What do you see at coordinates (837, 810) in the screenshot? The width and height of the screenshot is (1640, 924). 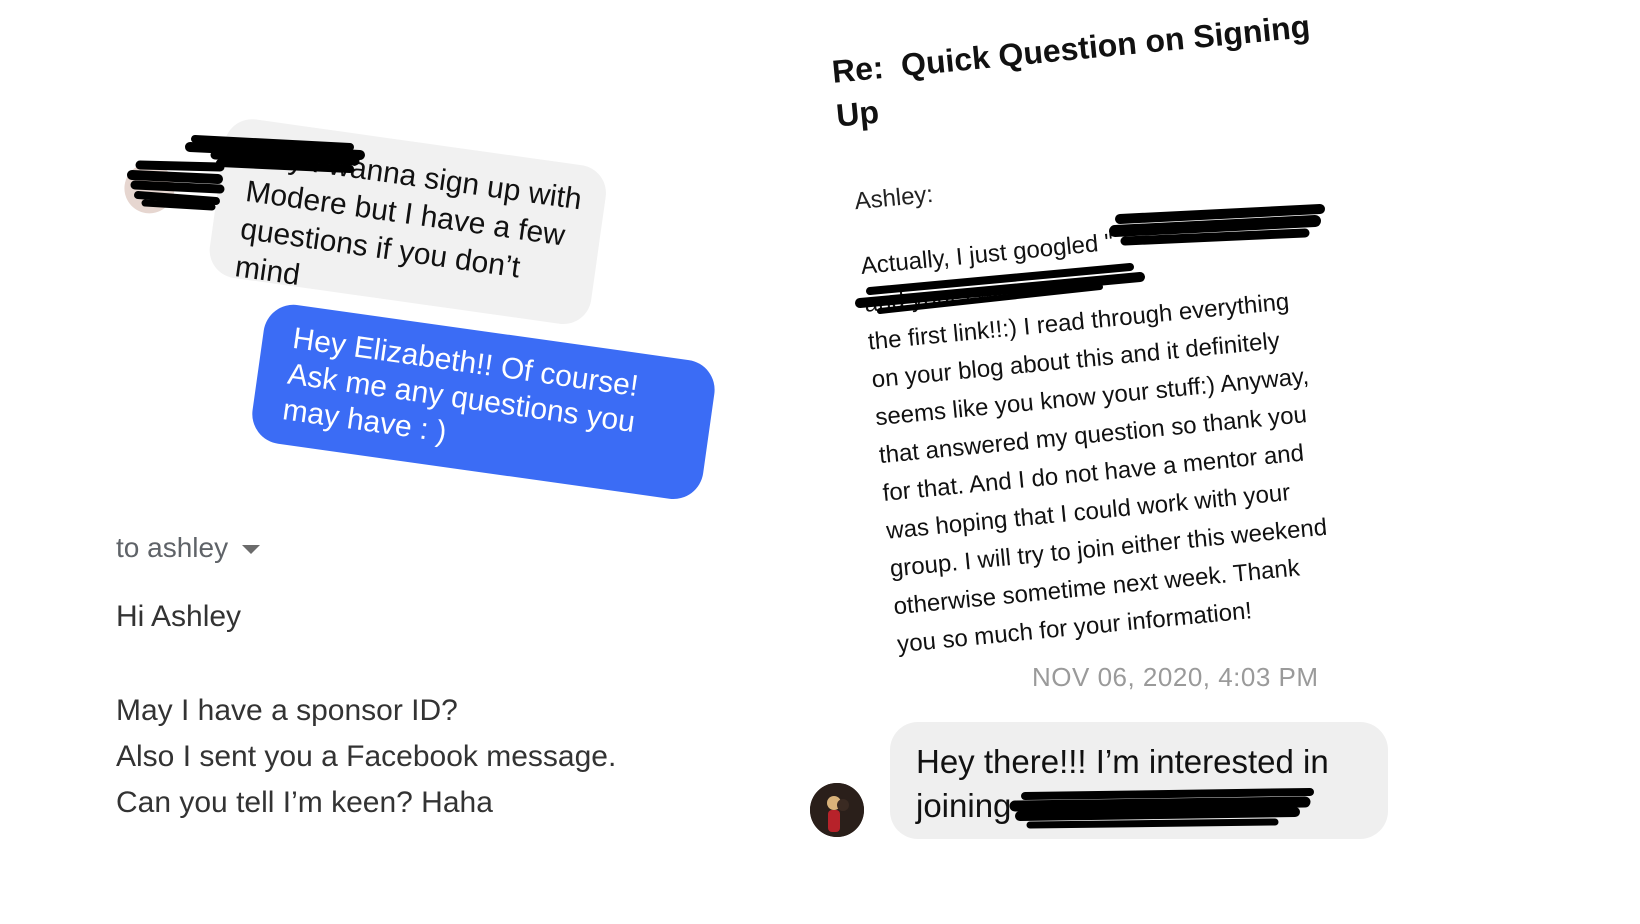 I see `avatar` at bounding box center [837, 810].